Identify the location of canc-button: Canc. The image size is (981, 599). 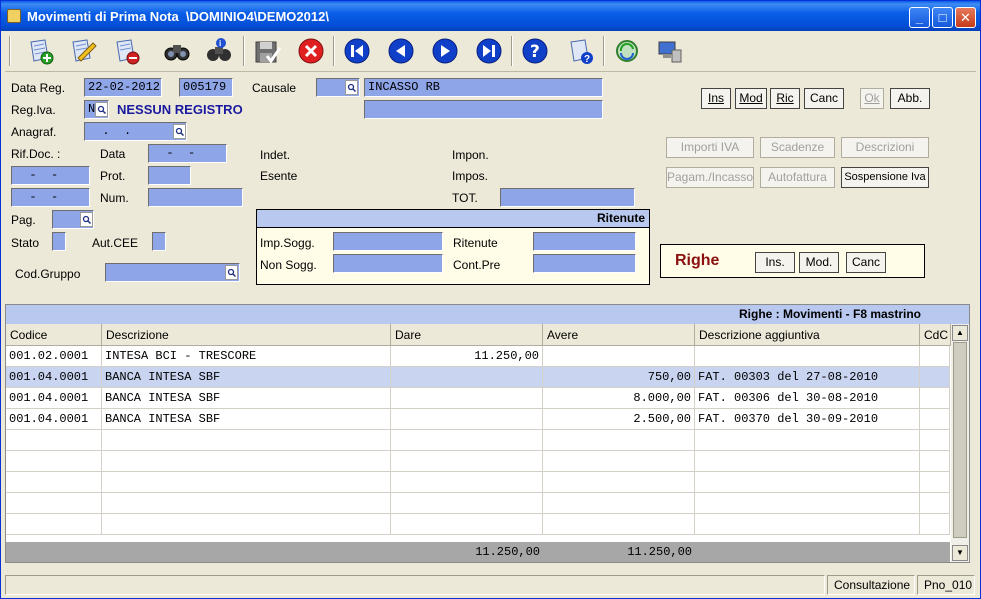
(824, 98).